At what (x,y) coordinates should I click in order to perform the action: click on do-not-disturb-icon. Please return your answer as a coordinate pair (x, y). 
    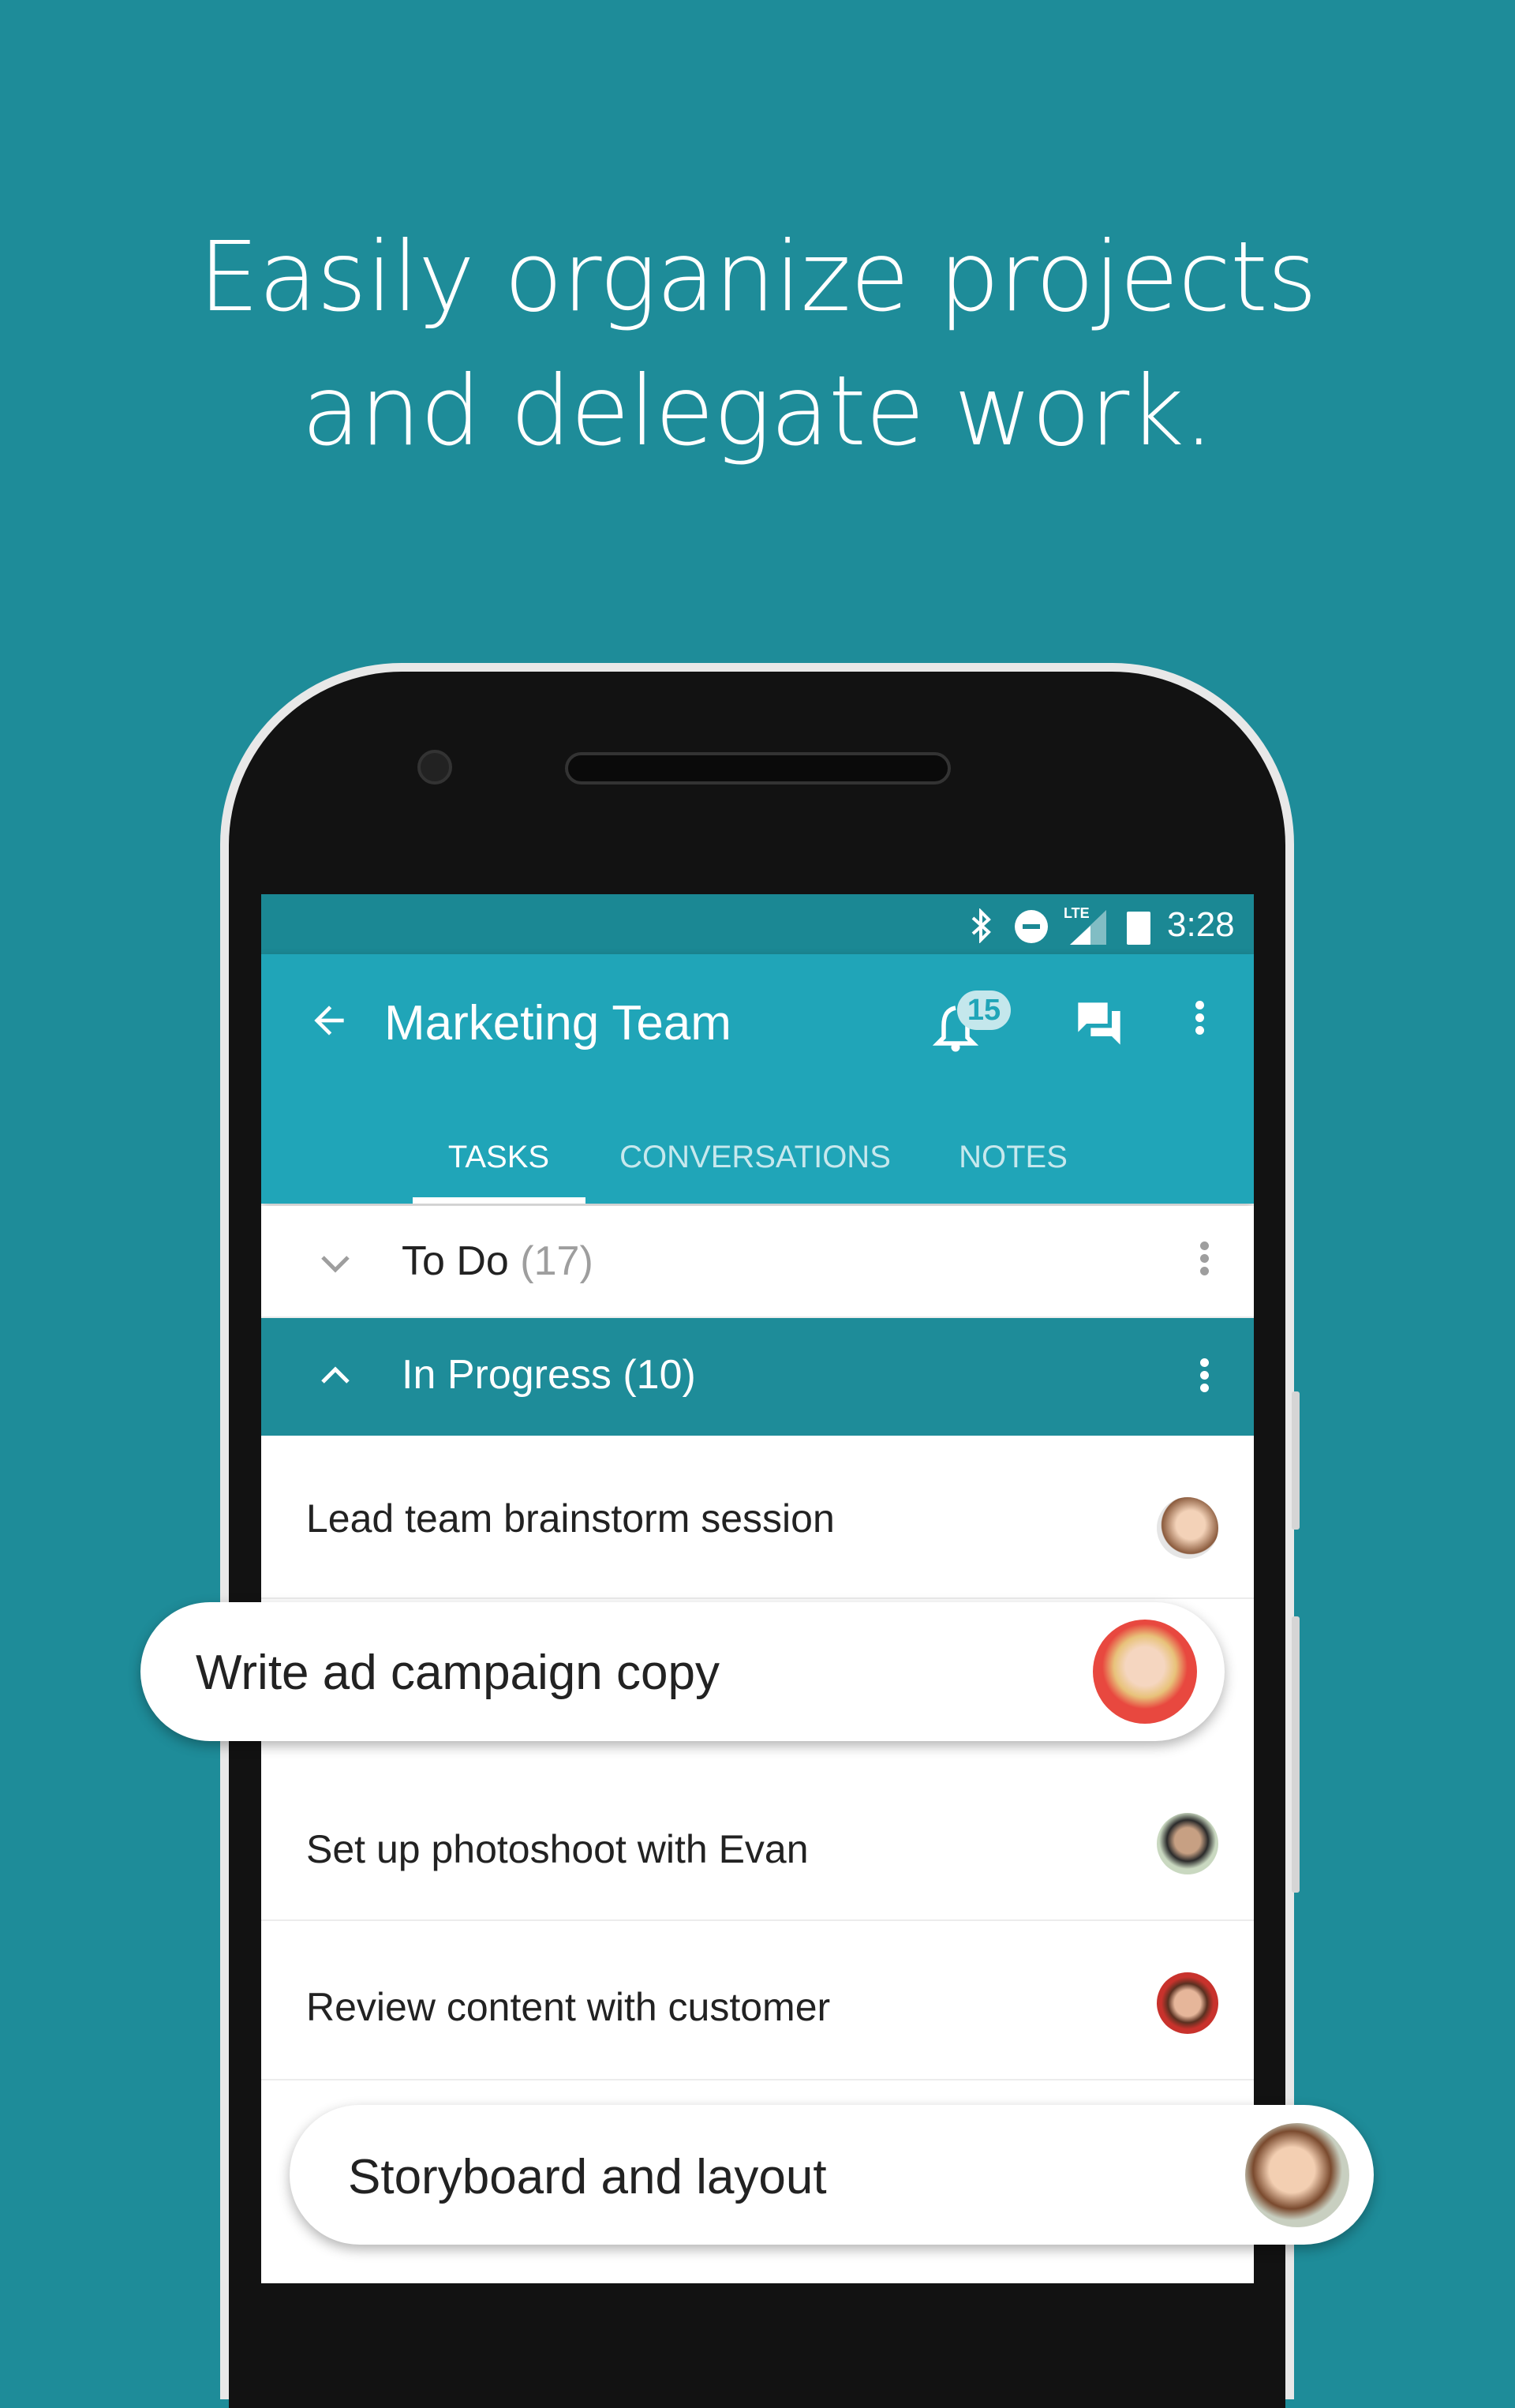
    Looking at the image, I should click on (1031, 926).